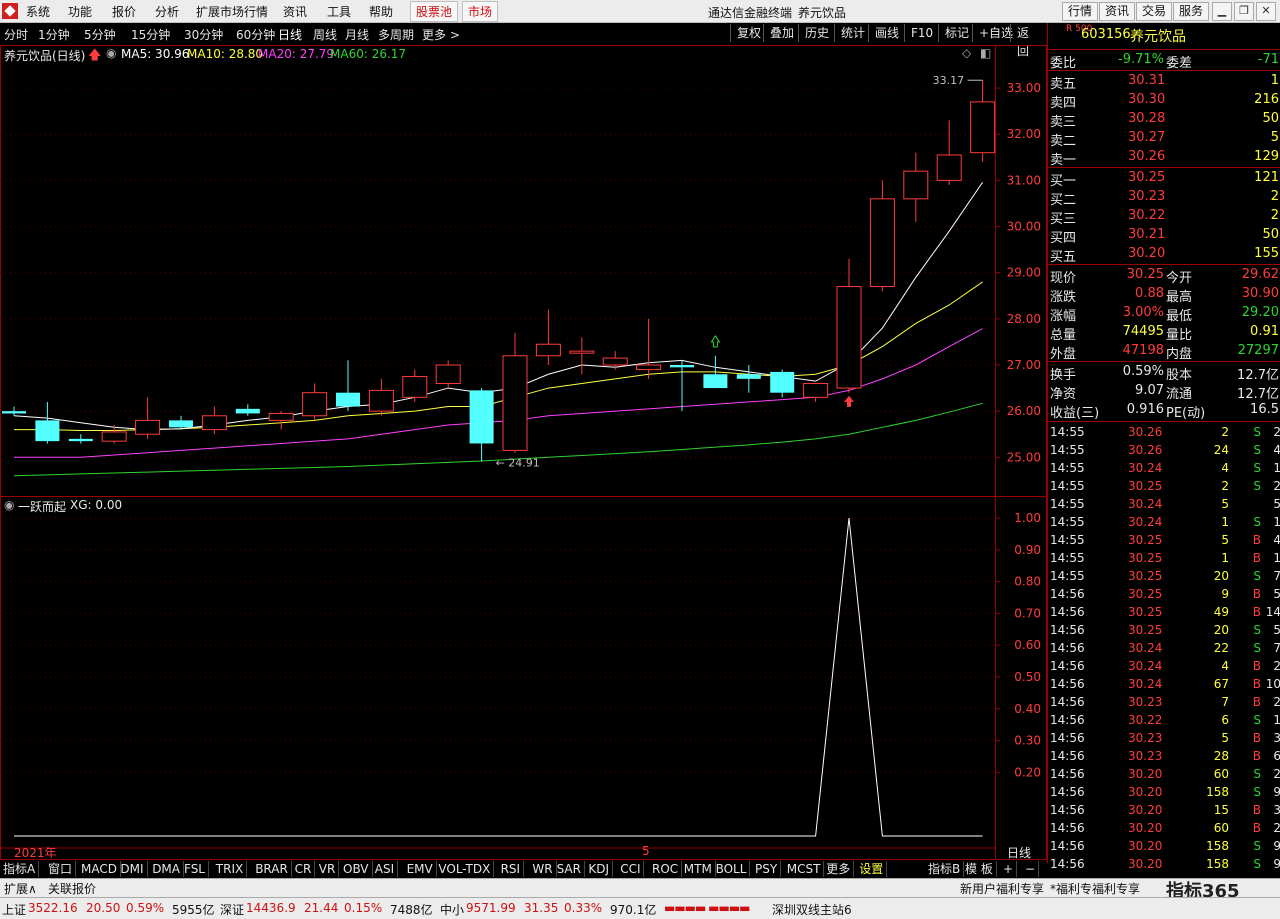 Image resolution: width=1280 pixels, height=919 pixels. Describe the element at coordinates (1164, 101) in the screenshot. I see `ask-row: 卖四 30.30 216` at that location.